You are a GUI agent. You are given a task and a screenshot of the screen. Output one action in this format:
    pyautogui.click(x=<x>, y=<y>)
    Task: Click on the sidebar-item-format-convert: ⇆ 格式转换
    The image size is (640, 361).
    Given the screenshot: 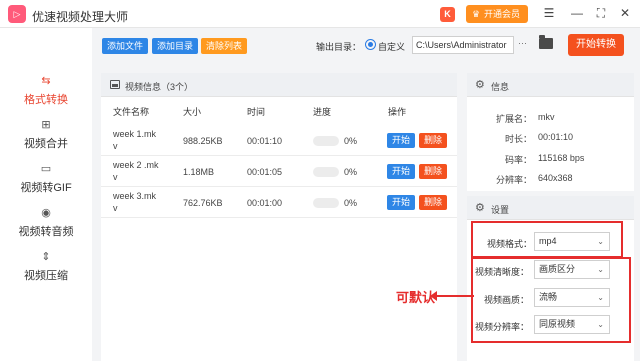 What is the action you would take?
    pyautogui.click(x=46, y=94)
    